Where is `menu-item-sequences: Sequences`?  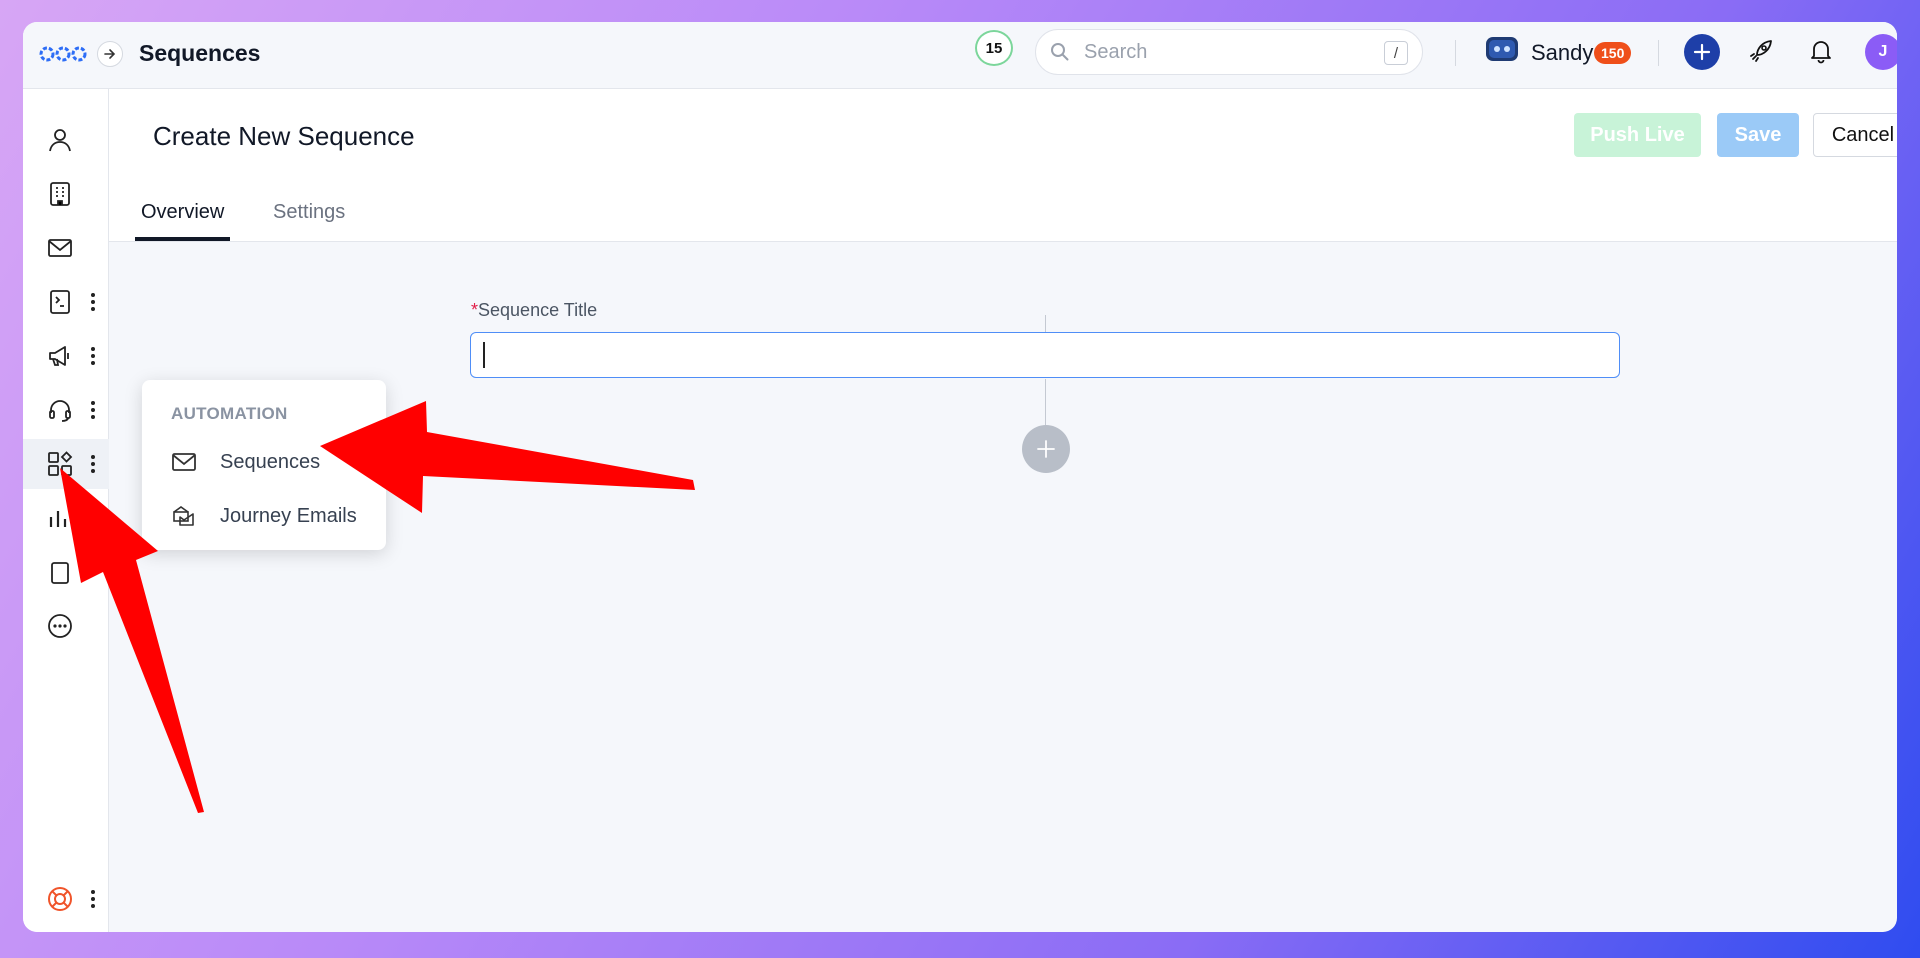
menu-item-sequences: Sequences is located at coordinates (264, 462).